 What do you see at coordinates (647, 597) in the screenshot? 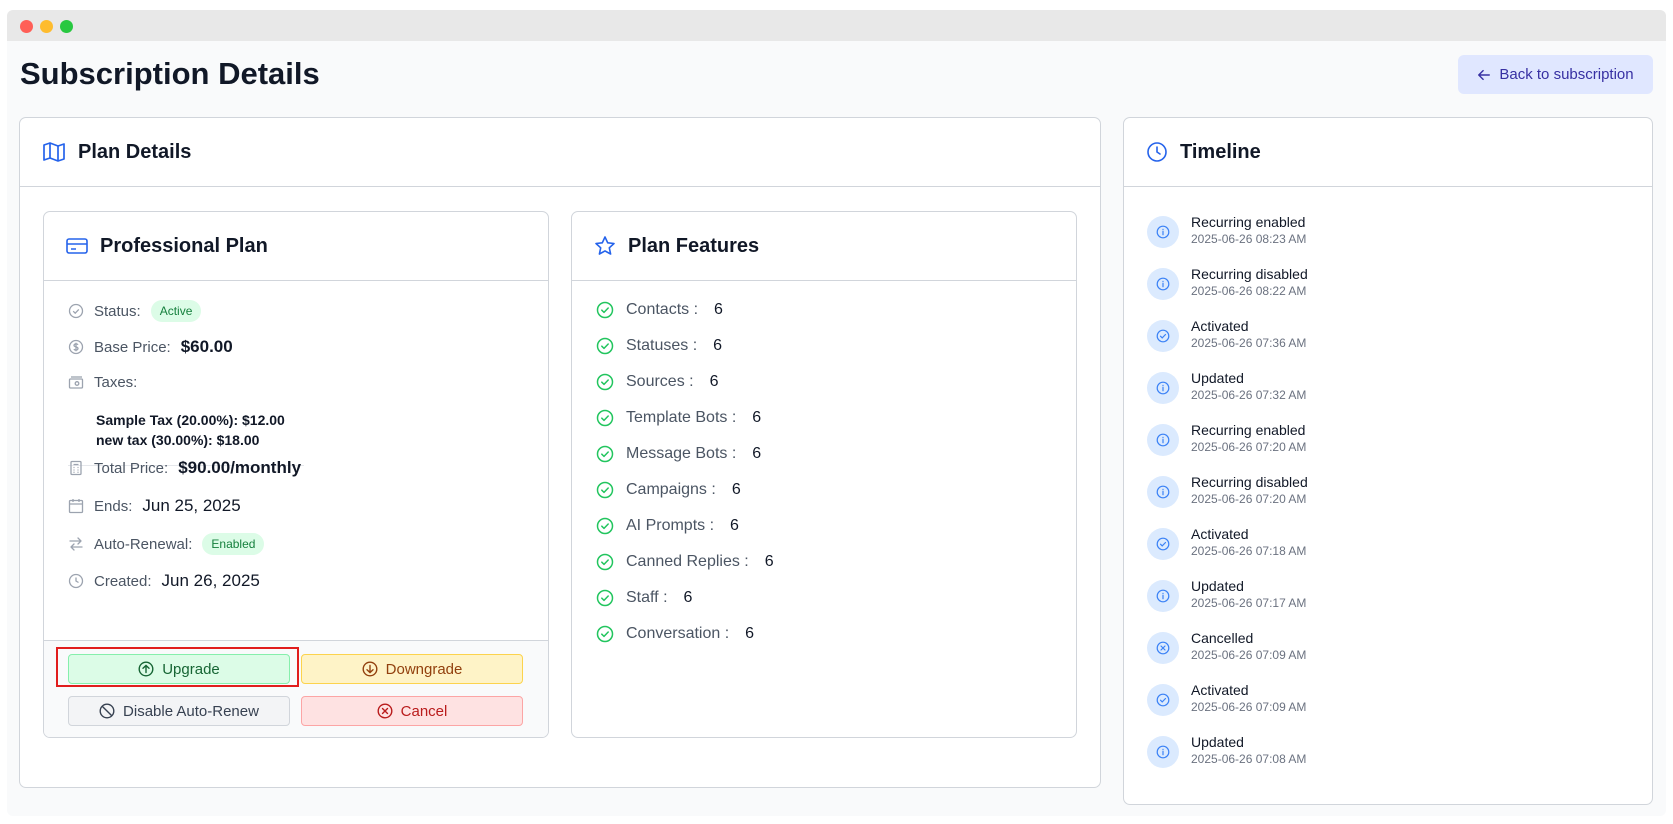
I see `feature-label: Staff :` at bounding box center [647, 597].